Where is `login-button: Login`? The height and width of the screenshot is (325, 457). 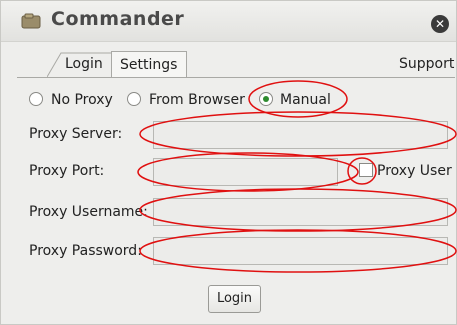
login-button: Login is located at coordinates (234, 299).